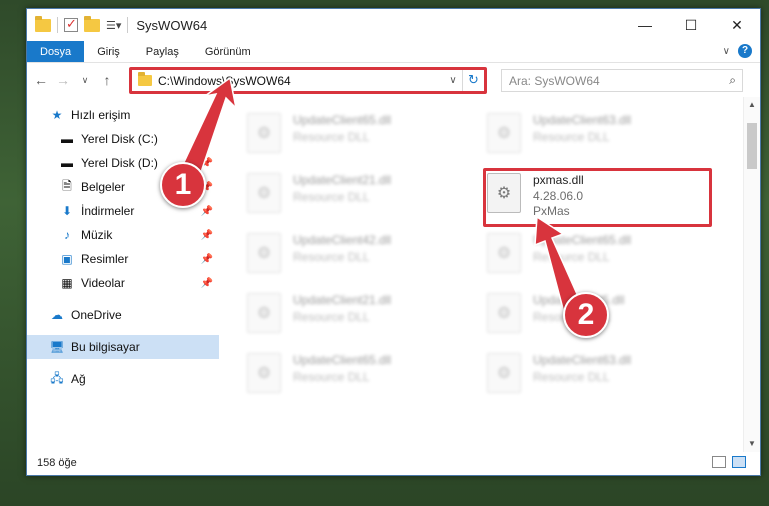  What do you see at coordinates (183, 185) in the screenshot?
I see `step-1-badge: 1` at bounding box center [183, 185].